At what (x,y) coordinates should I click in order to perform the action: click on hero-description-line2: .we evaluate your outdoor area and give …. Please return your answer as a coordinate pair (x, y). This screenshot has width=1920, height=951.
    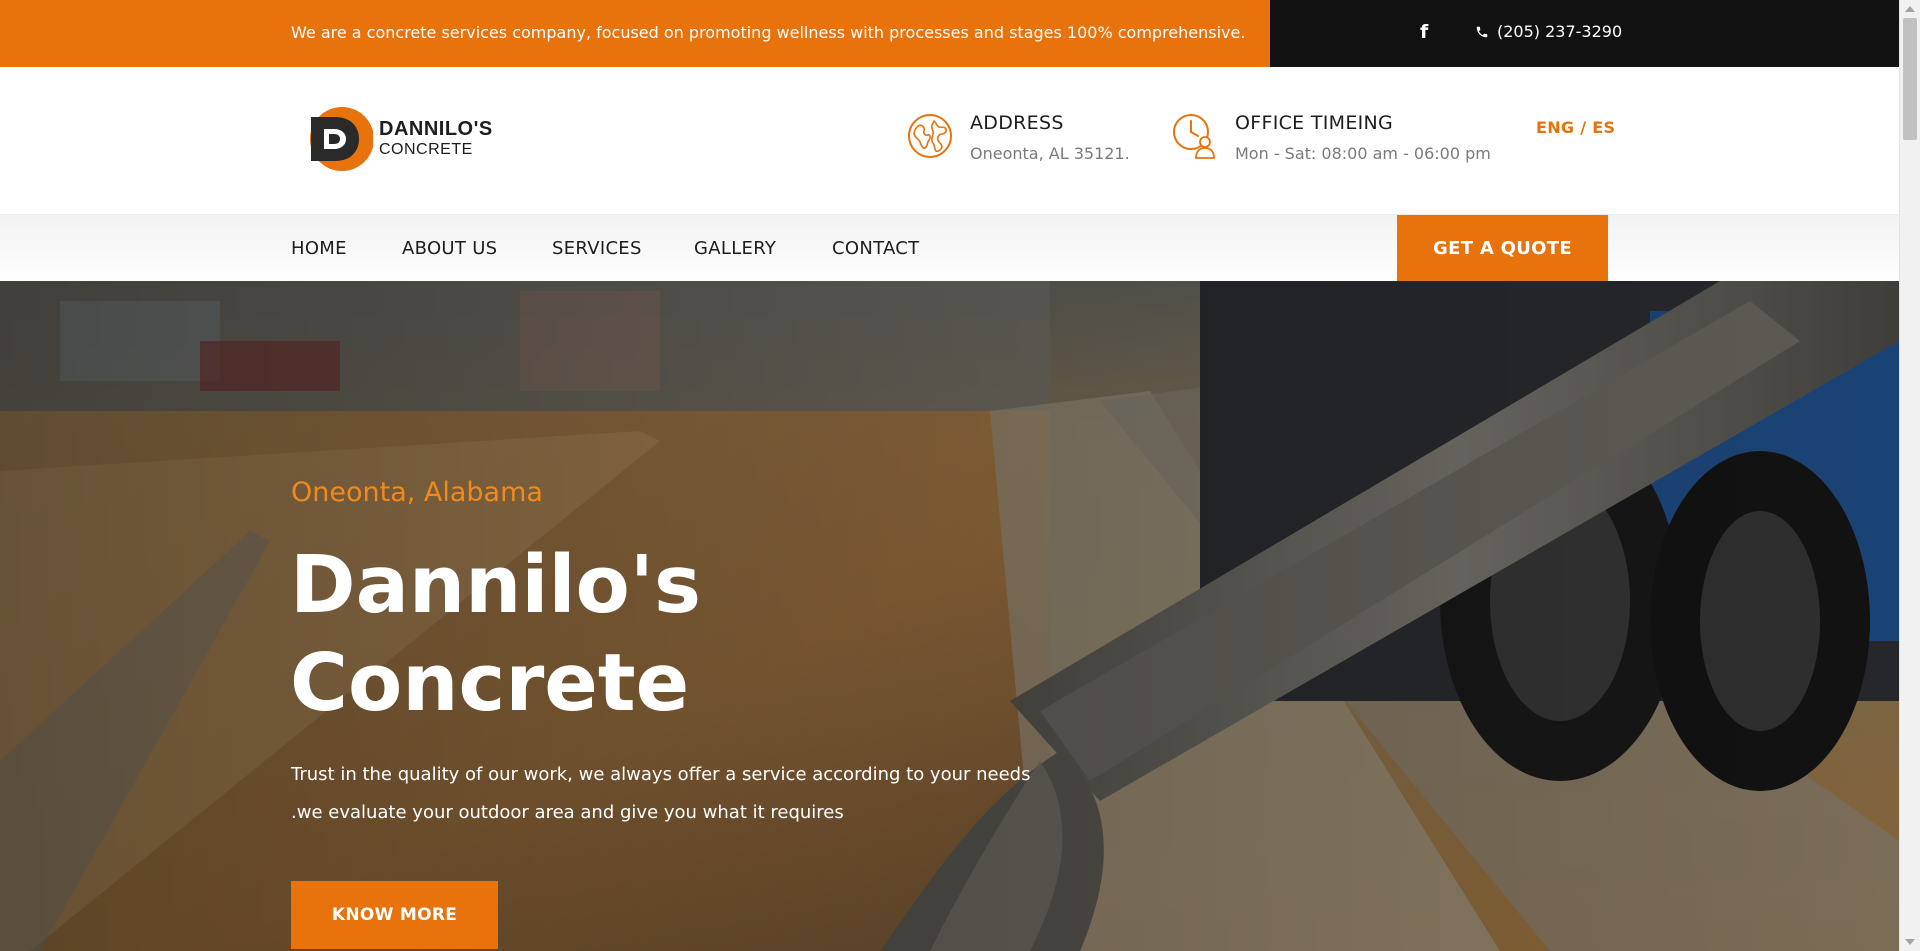
    Looking at the image, I should click on (567, 812).